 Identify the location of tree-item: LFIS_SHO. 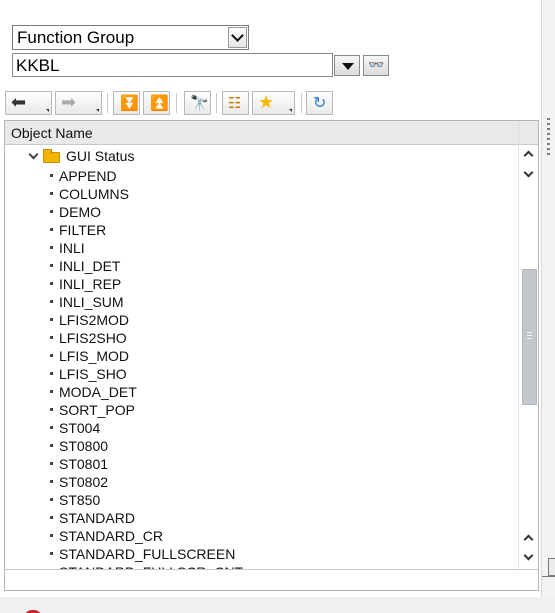
(261, 374).